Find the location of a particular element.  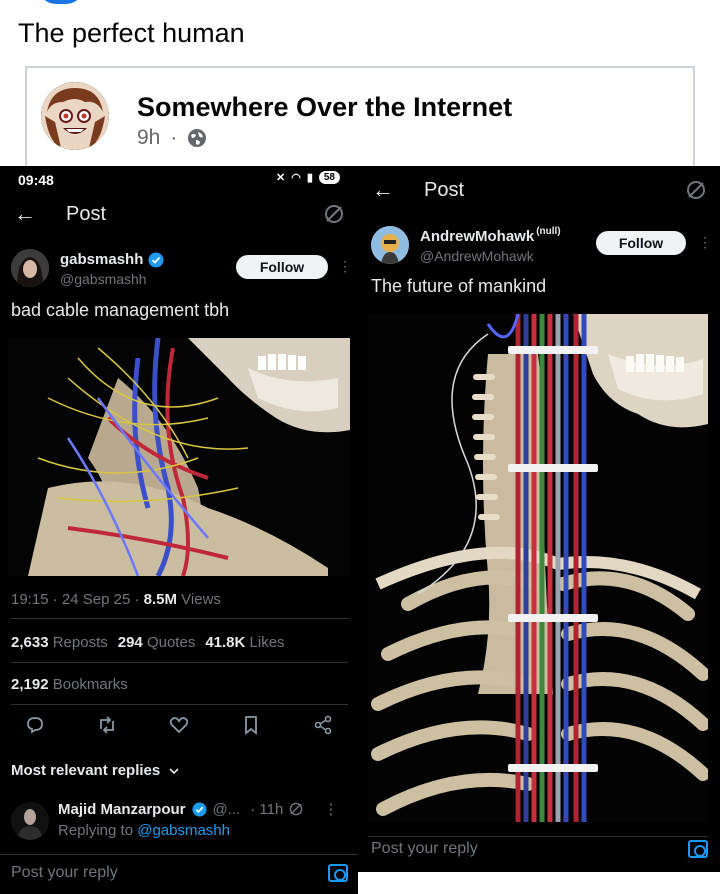

share-icon is located at coordinates (323, 725).